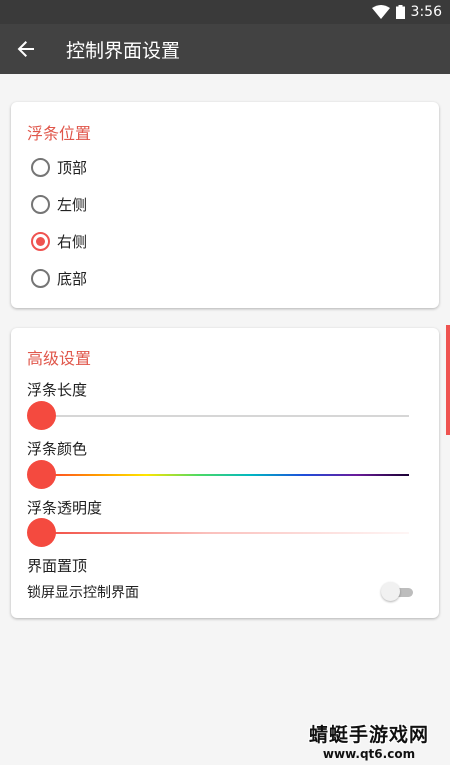 The width and height of the screenshot is (450, 765). Describe the element at coordinates (426, 12) in the screenshot. I see `status-time: 3:56` at that location.